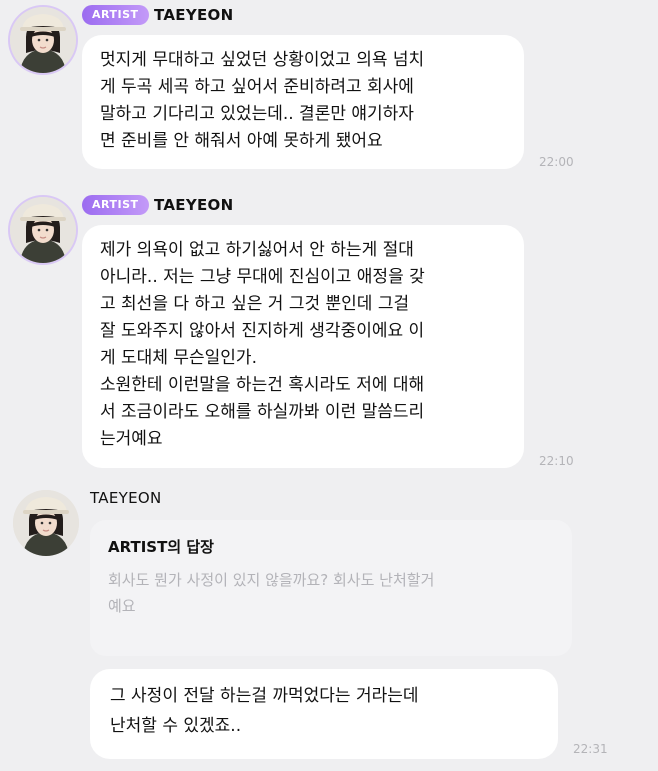 The image size is (658, 771). Describe the element at coordinates (271, 593) in the screenshot. I see `reply-quote-text: 회사도 뭔가 사정이 있지 않을까요? 회사도 난처할거 예요` at that location.